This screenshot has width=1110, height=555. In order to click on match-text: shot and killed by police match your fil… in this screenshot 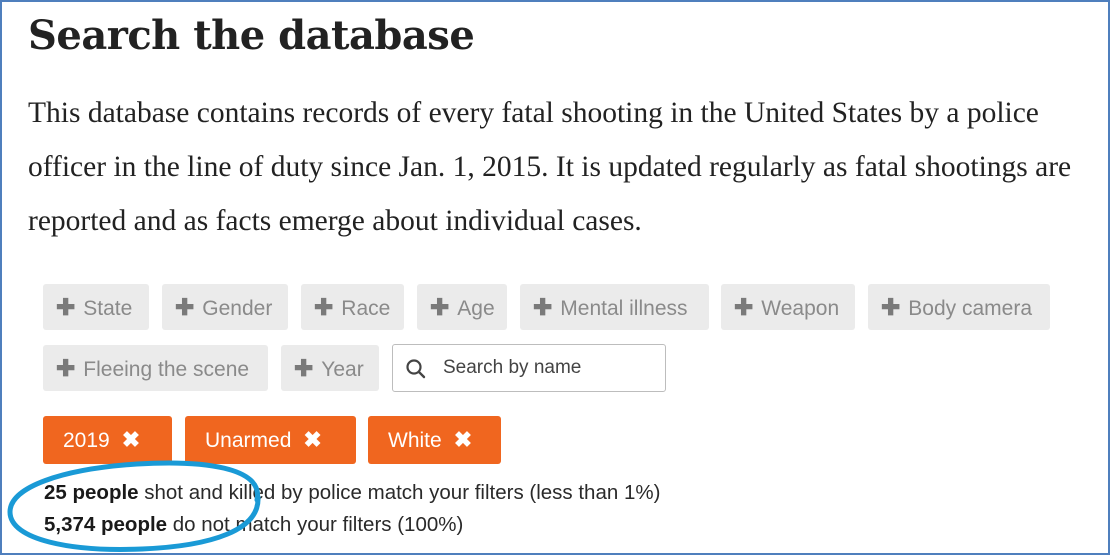, I will do `click(399, 492)`.